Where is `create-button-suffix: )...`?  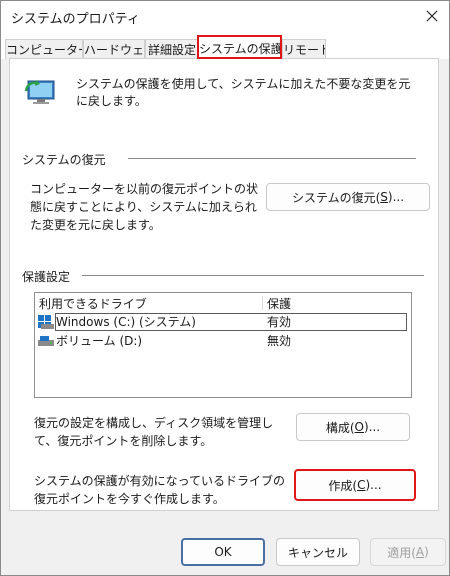
create-button-suffix: )... is located at coordinates (373, 485).